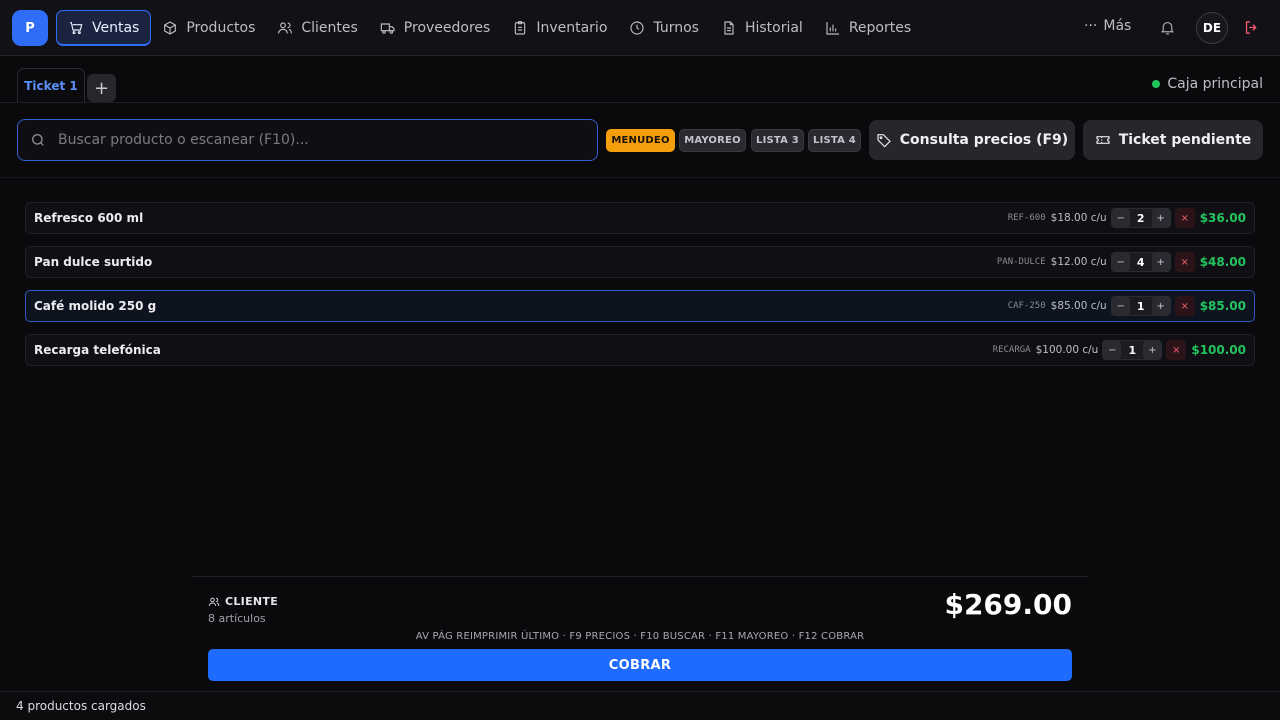 The height and width of the screenshot is (720, 1280). What do you see at coordinates (640, 705) in the screenshot?
I see `status-bar: 4 productos cargados` at bounding box center [640, 705].